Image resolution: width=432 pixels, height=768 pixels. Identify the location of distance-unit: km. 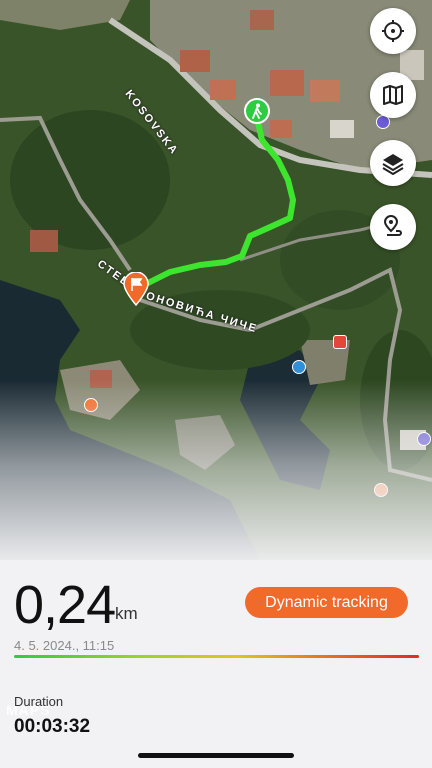
(126, 613).